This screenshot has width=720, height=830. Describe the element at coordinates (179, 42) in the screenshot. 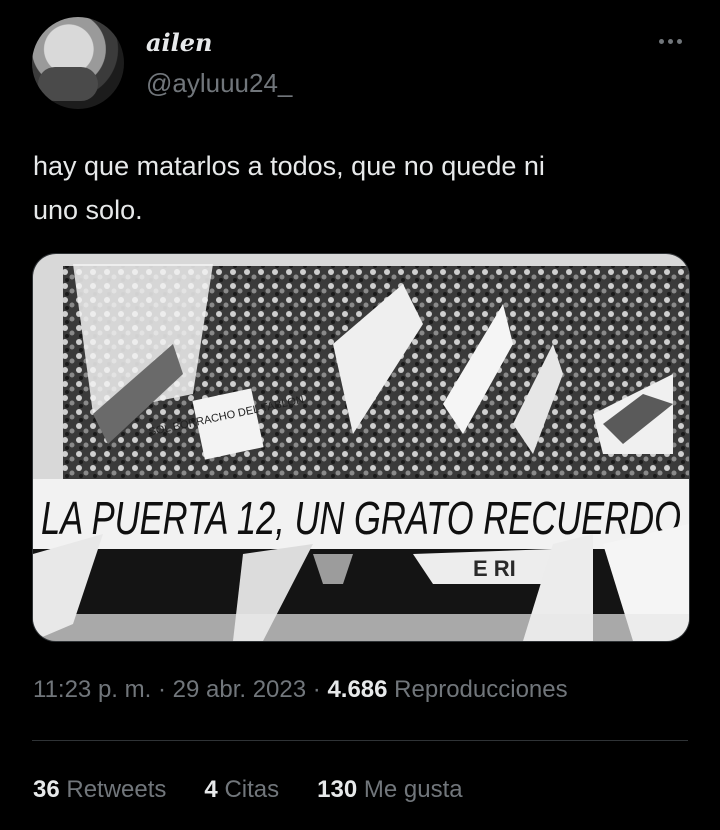

I see `author-name: ailen` at that location.